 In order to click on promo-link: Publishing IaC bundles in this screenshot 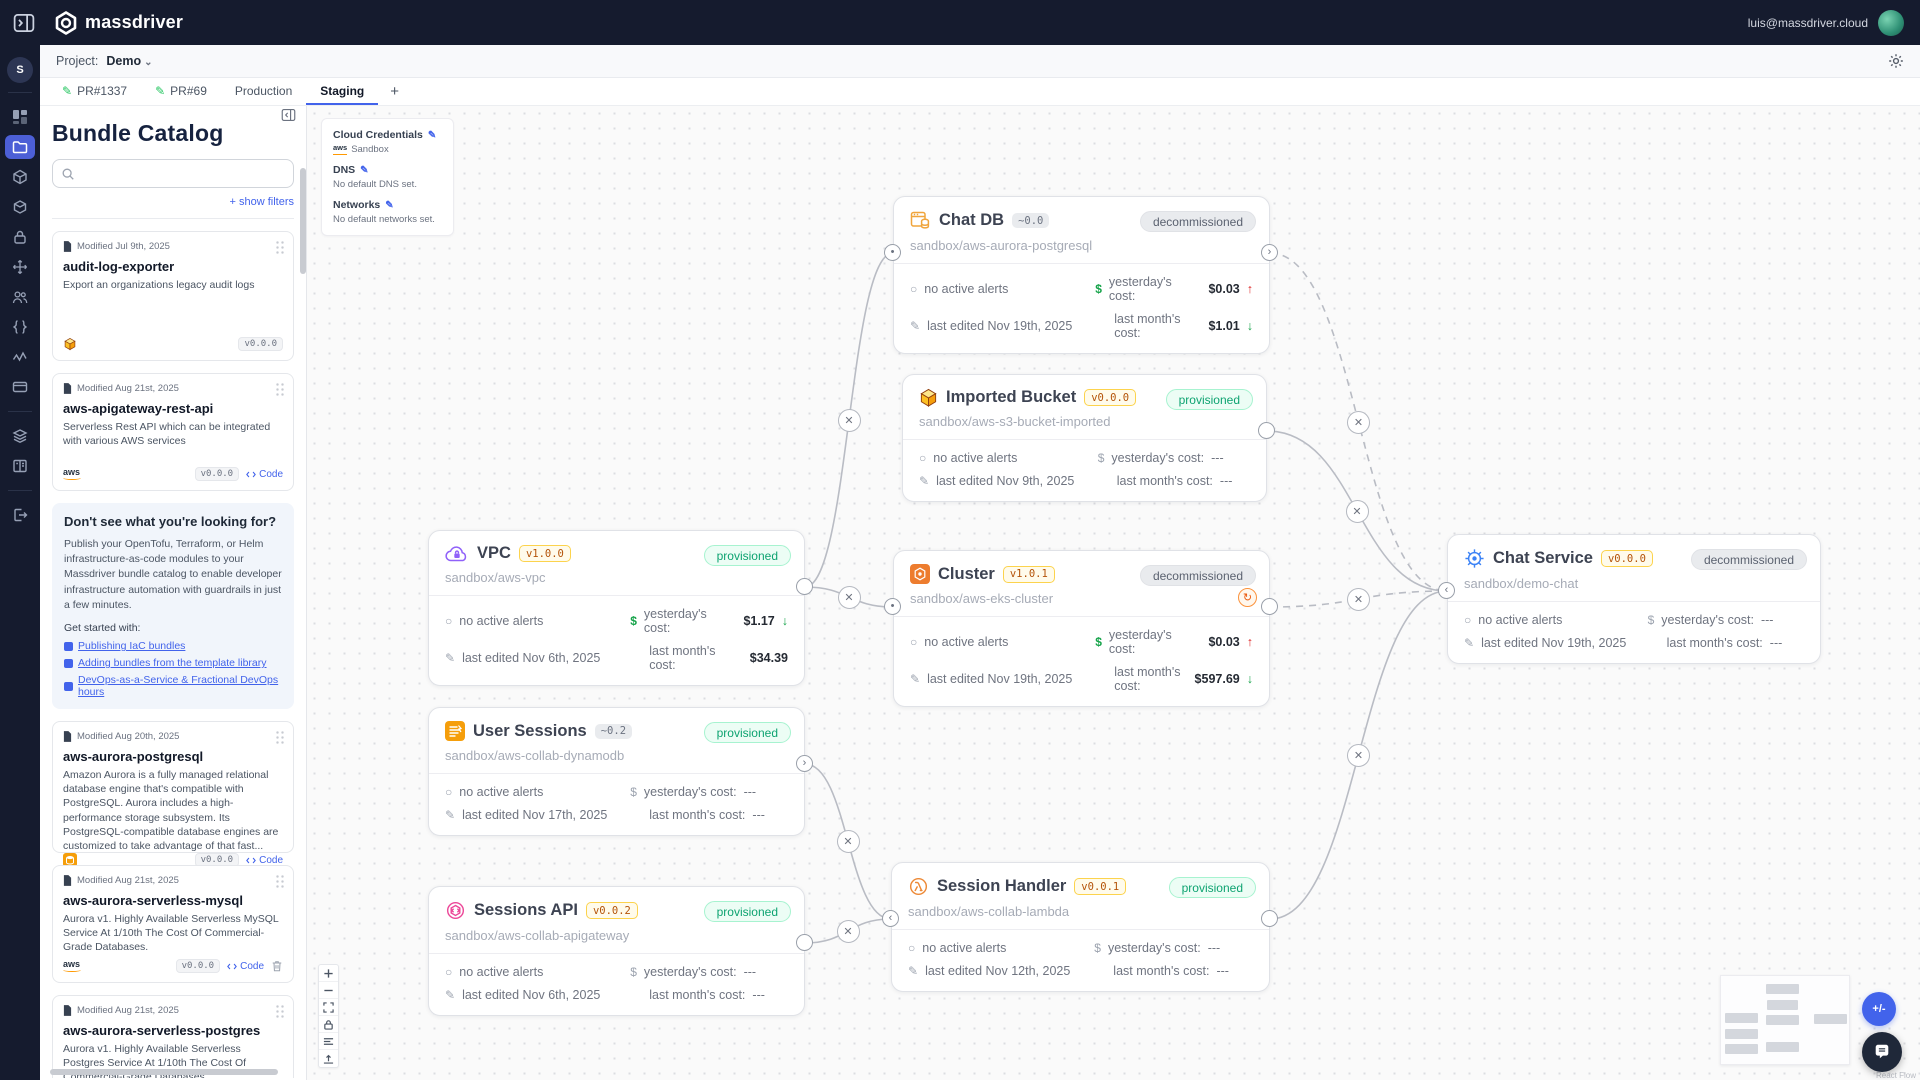, I will do `click(173, 646)`.